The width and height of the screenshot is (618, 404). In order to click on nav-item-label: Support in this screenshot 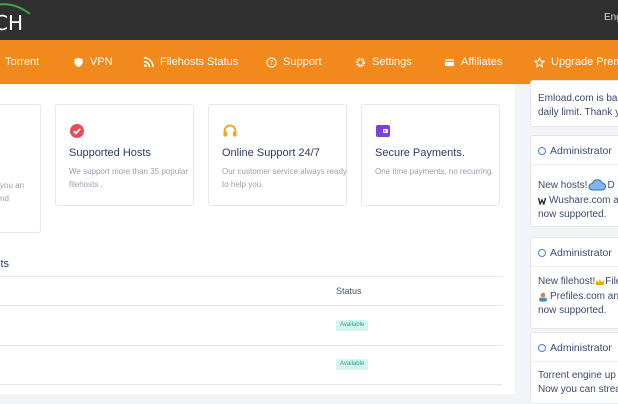, I will do `click(302, 62)`.